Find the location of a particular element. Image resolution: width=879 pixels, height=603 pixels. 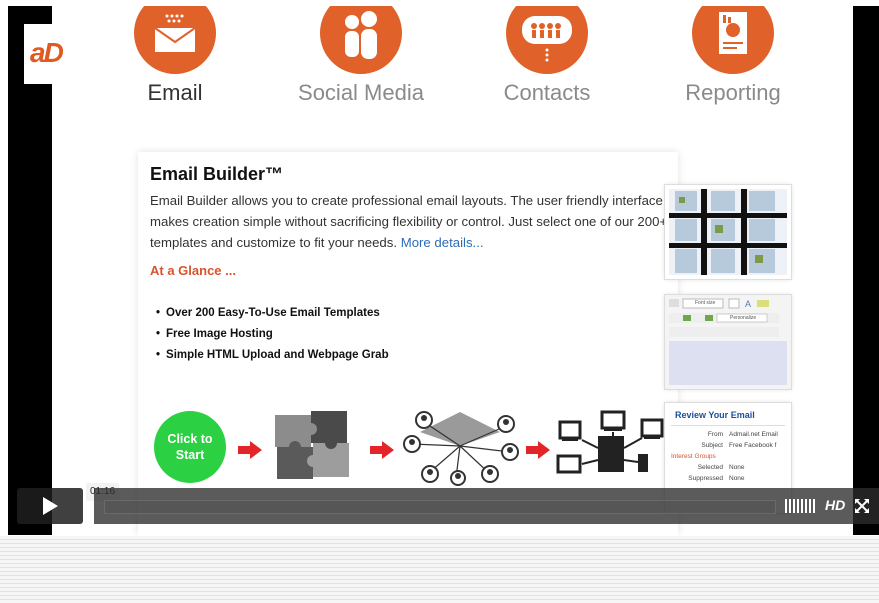

card-title: Email Builder™ is located at coordinates (217, 174).